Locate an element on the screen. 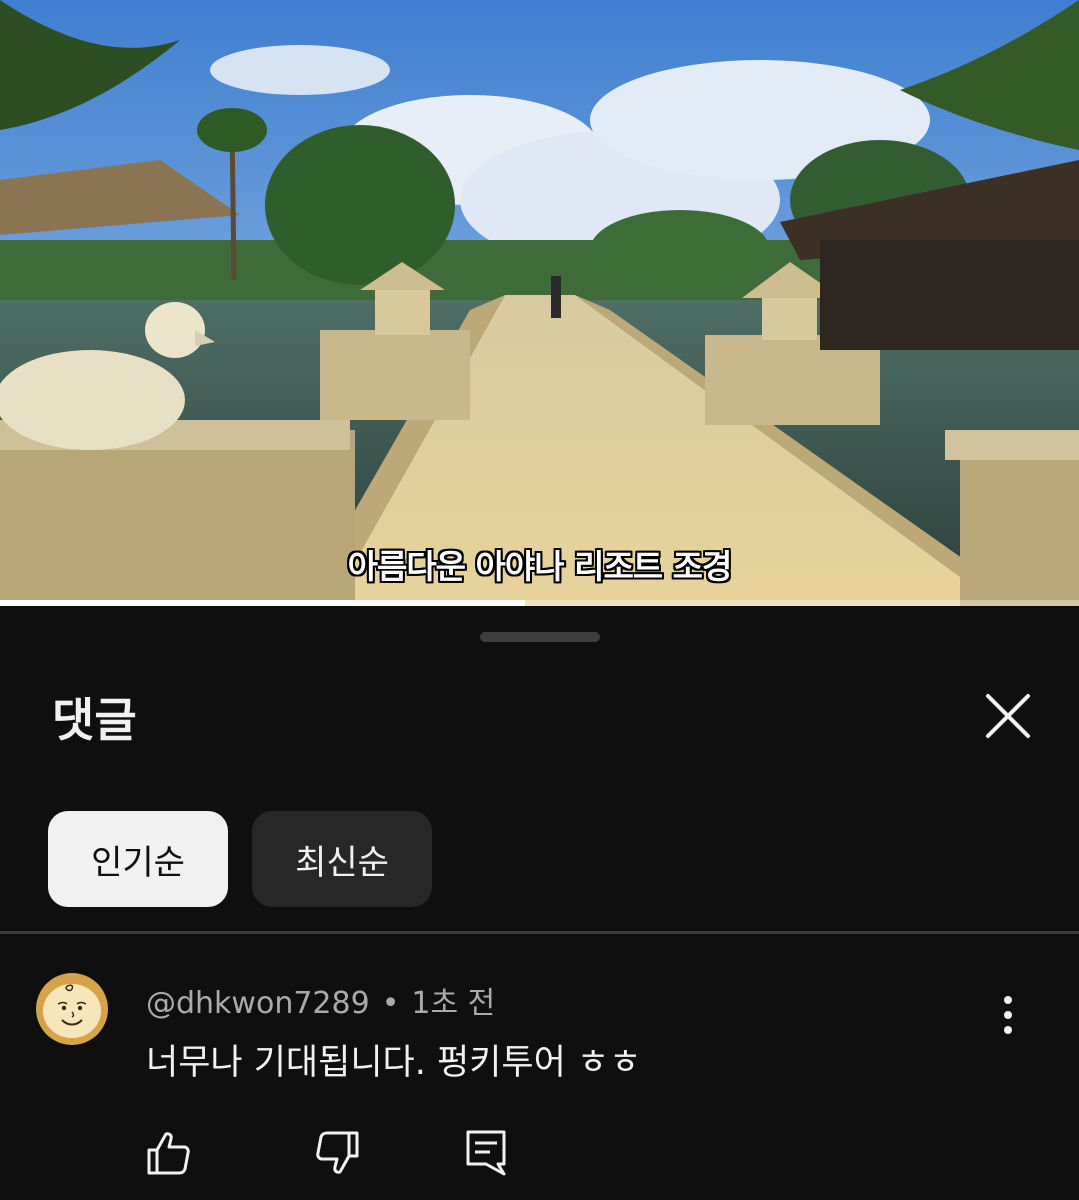  sort-chip-label: 최신순 is located at coordinates (342, 862).